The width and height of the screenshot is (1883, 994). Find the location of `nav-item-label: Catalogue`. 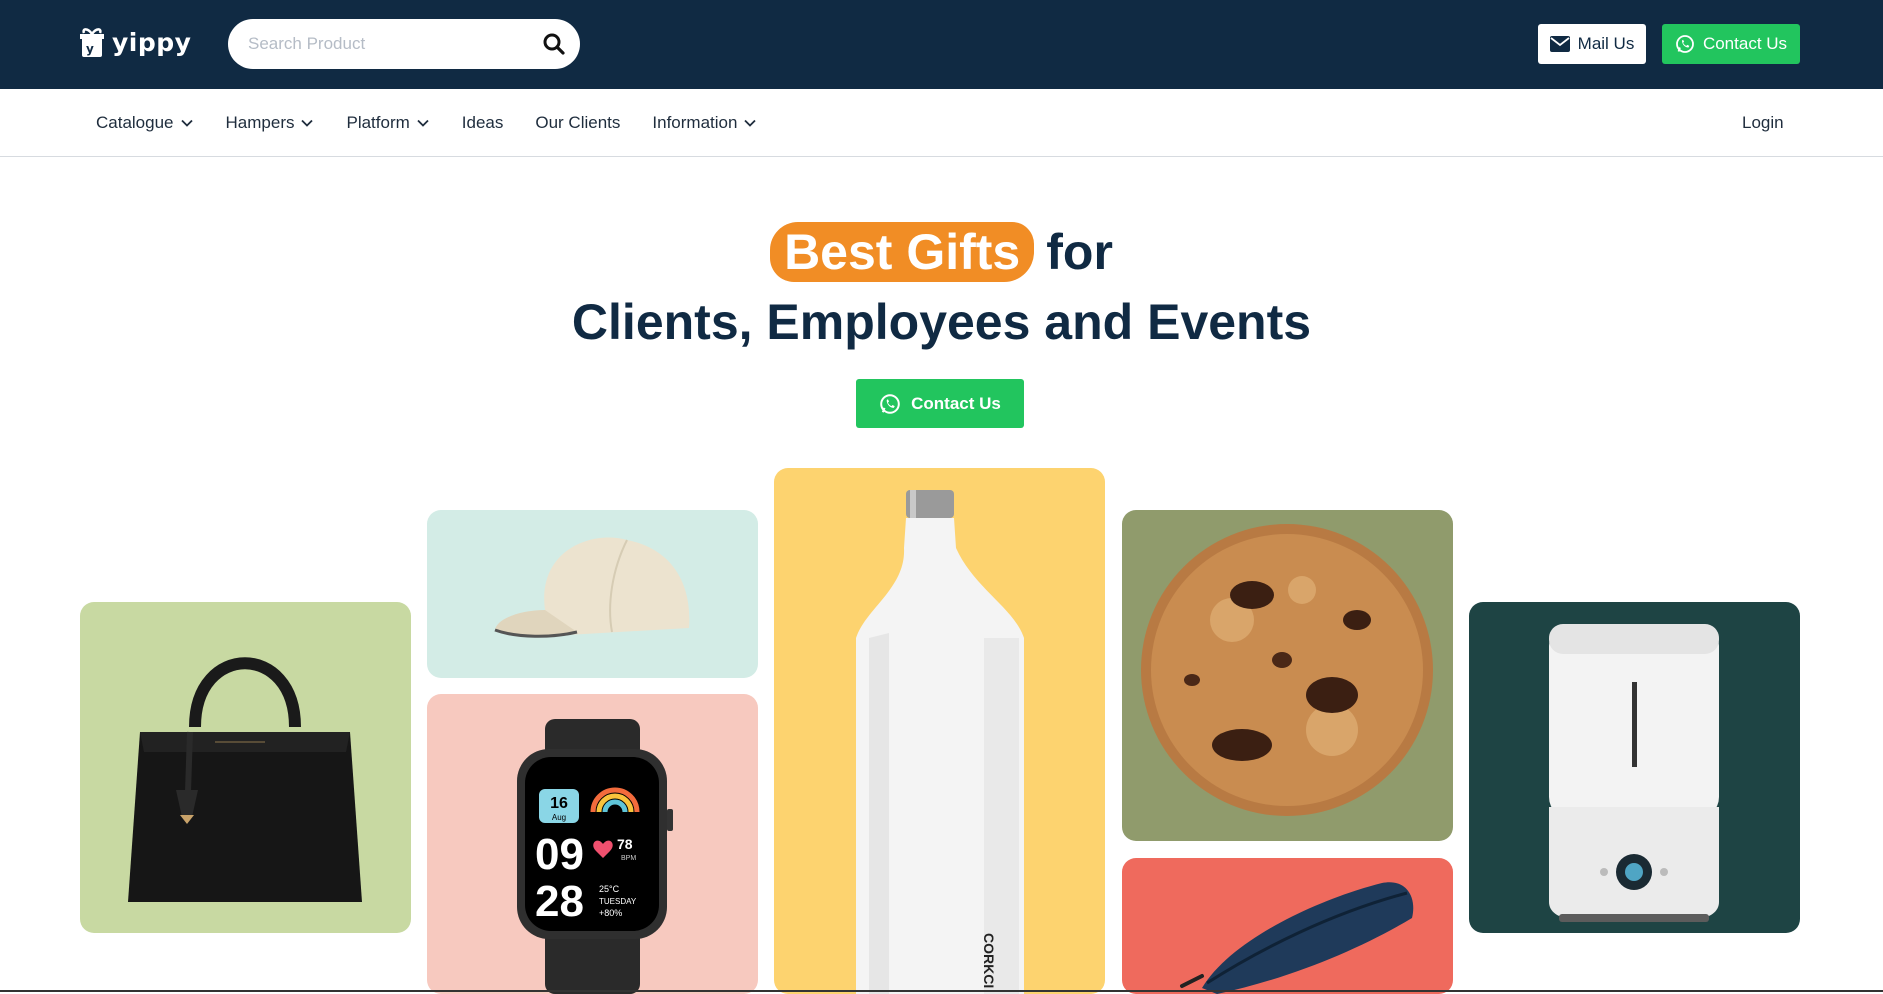

nav-item-label: Catalogue is located at coordinates (135, 122).